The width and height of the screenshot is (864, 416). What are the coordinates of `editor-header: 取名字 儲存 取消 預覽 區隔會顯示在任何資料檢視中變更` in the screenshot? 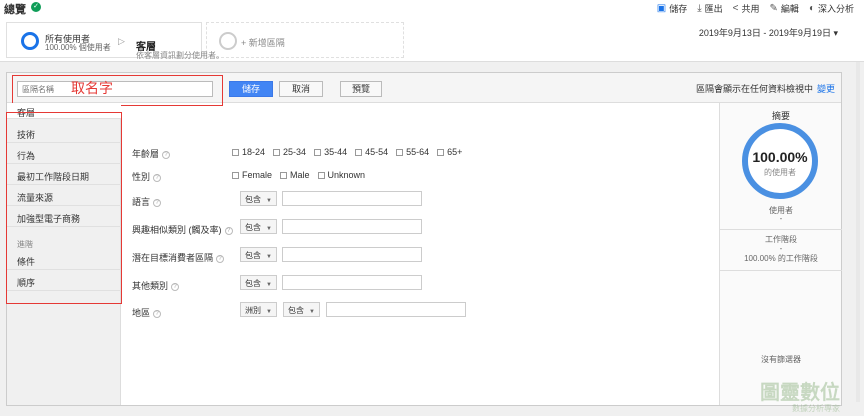 It's located at (424, 89).